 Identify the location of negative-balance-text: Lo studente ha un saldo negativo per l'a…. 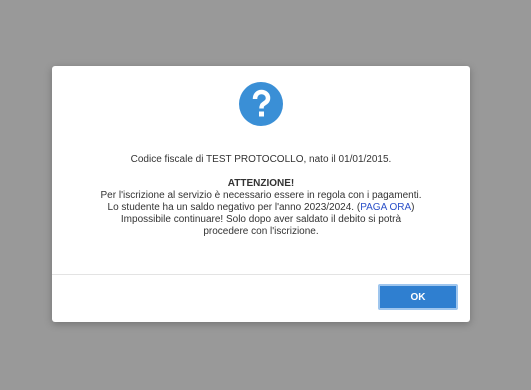
(234, 207).